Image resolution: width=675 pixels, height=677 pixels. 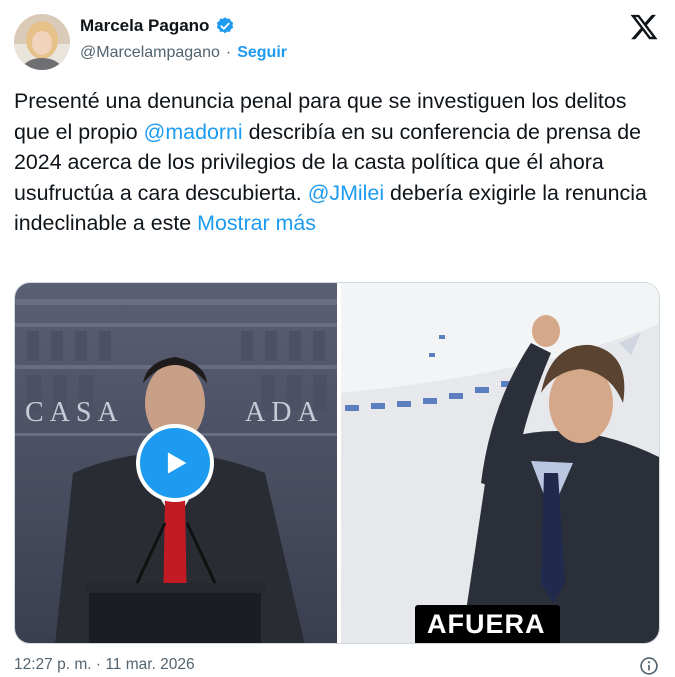 I want to click on mention-jmilei: @JMilei, so click(x=346, y=193).